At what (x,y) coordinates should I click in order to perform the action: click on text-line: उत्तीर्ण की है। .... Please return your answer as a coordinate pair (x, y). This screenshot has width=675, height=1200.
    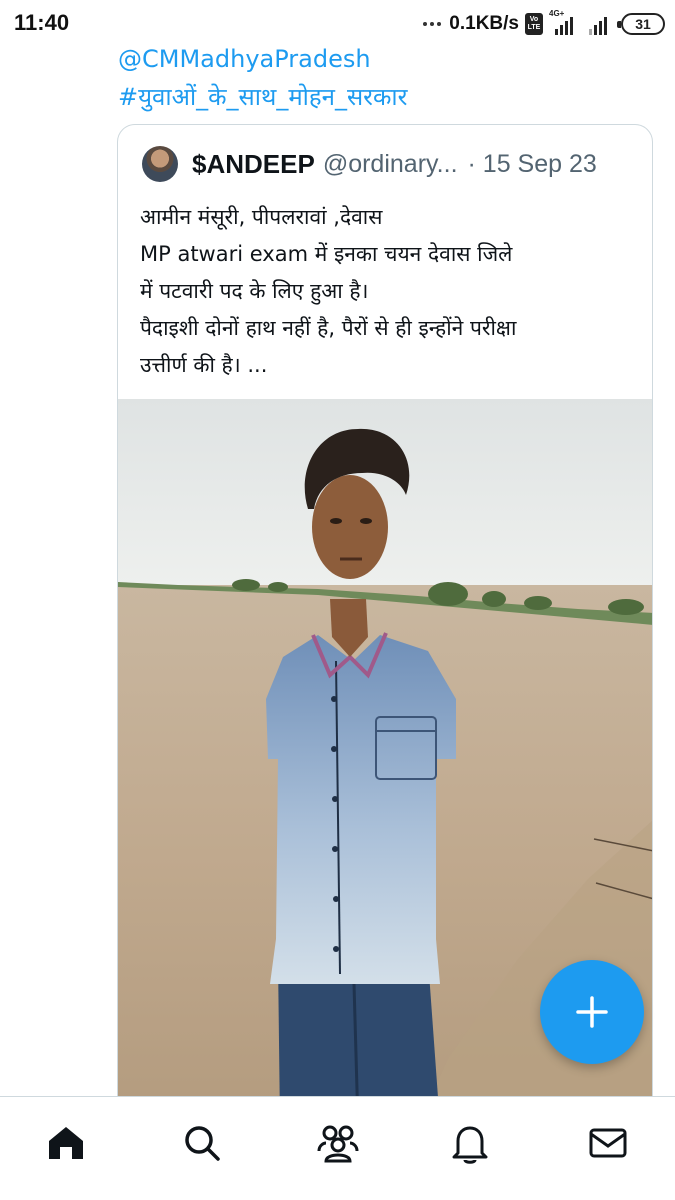
    Looking at the image, I should click on (204, 365).